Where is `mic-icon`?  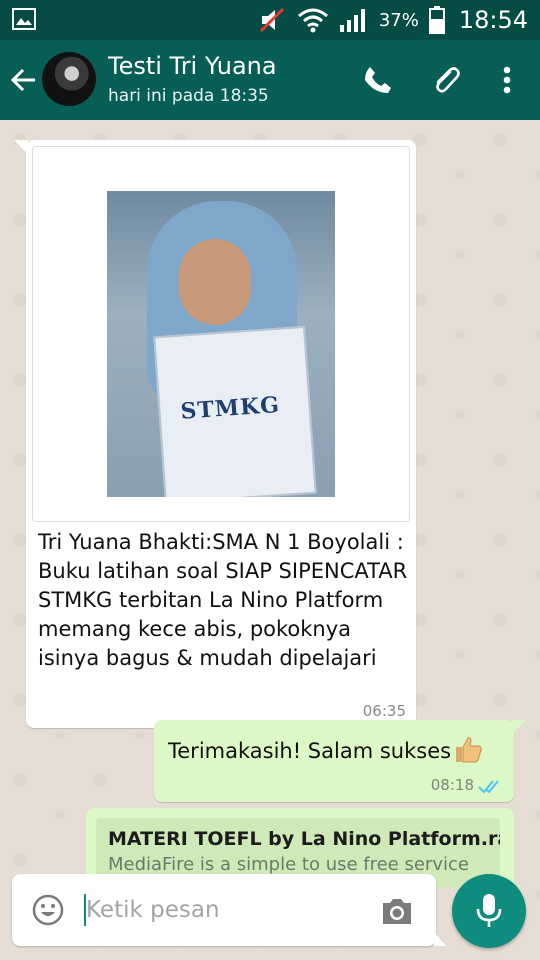 mic-icon is located at coordinates (489, 910).